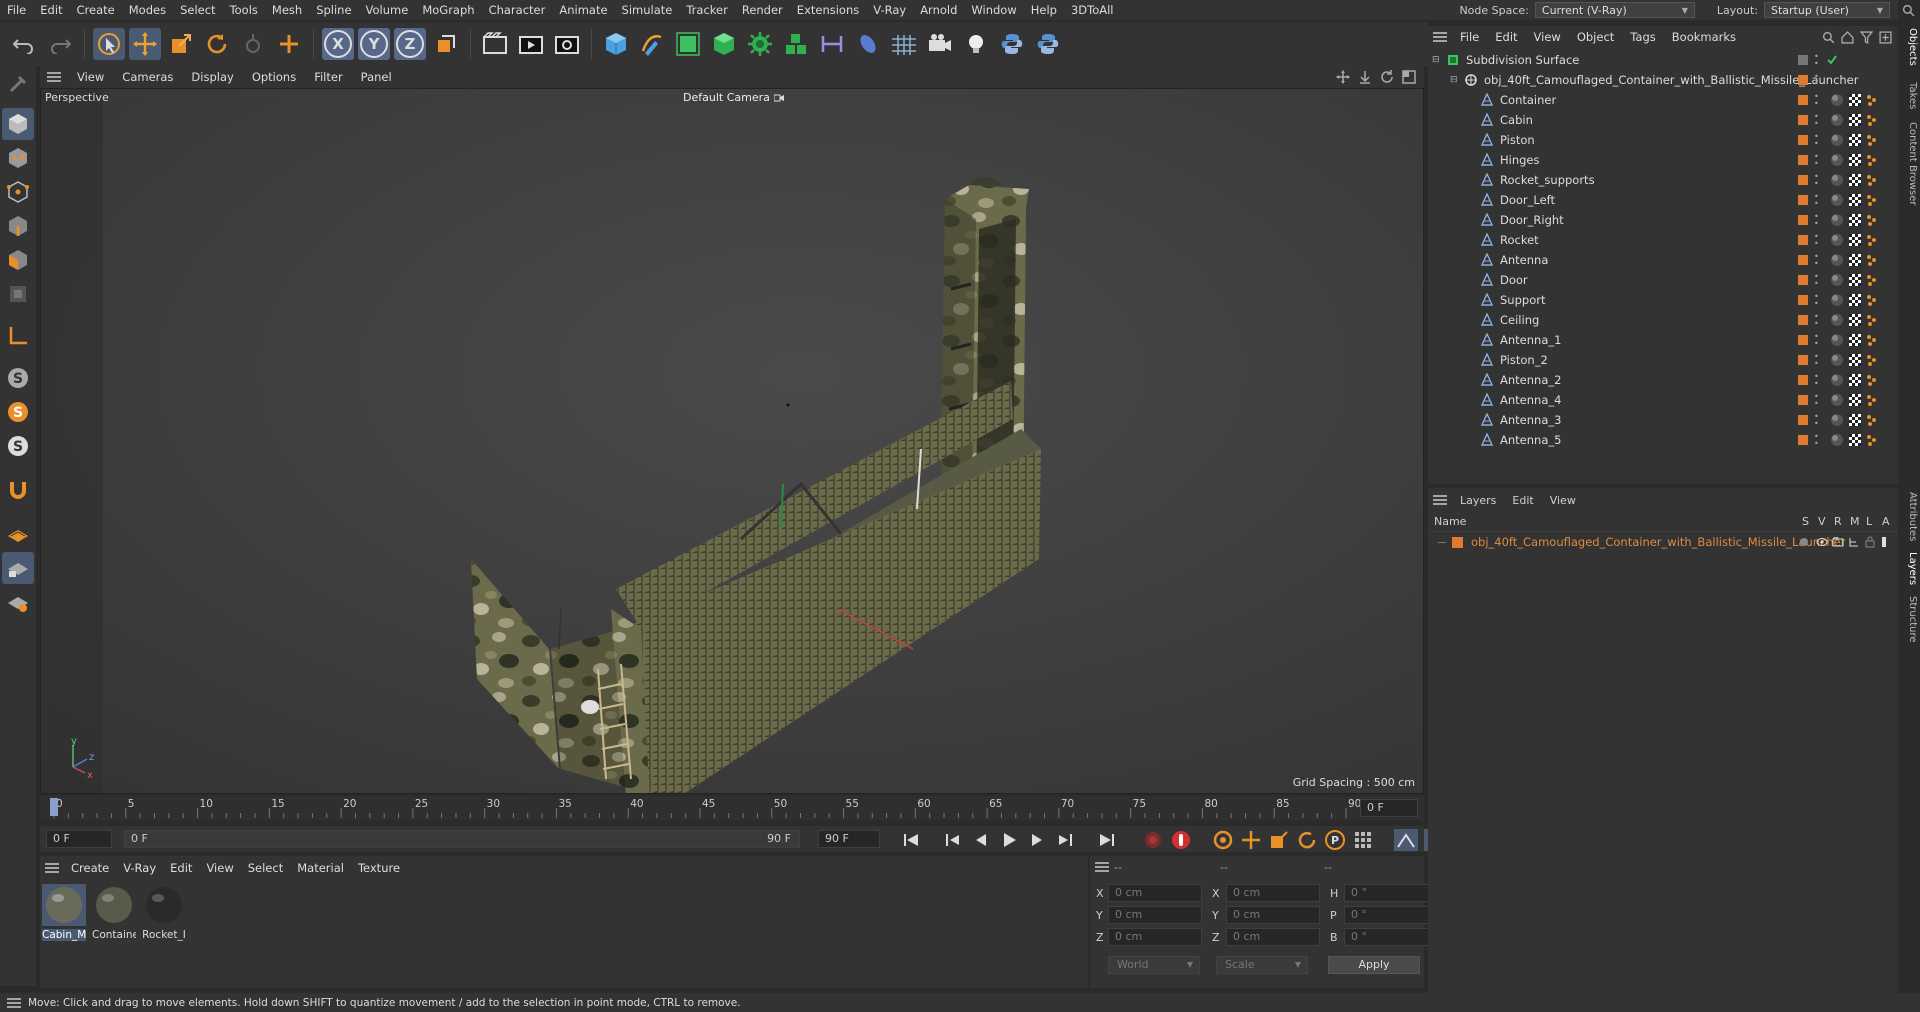 The width and height of the screenshot is (1920, 1012). Describe the element at coordinates (14, 1002) in the screenshot. I see `hamburger-icon` at that location.